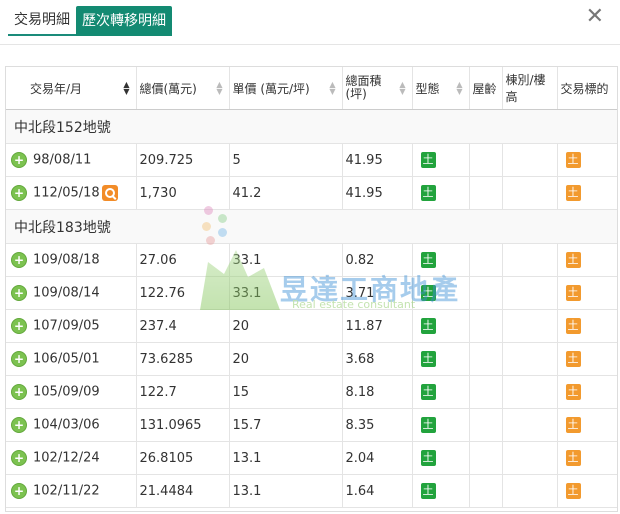 The width and height of the screenshot is (620, 514). Describe the element at coordinates (183, 326) in the screenshot. I see `total-price-cell: 237.4` at that location.